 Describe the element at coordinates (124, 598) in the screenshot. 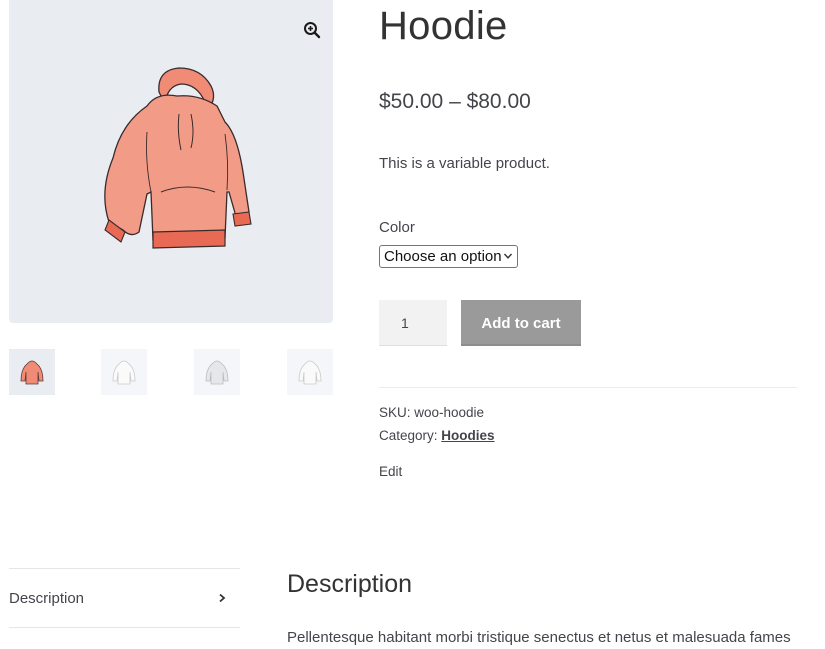

I see `tab-description: Description` at that location.